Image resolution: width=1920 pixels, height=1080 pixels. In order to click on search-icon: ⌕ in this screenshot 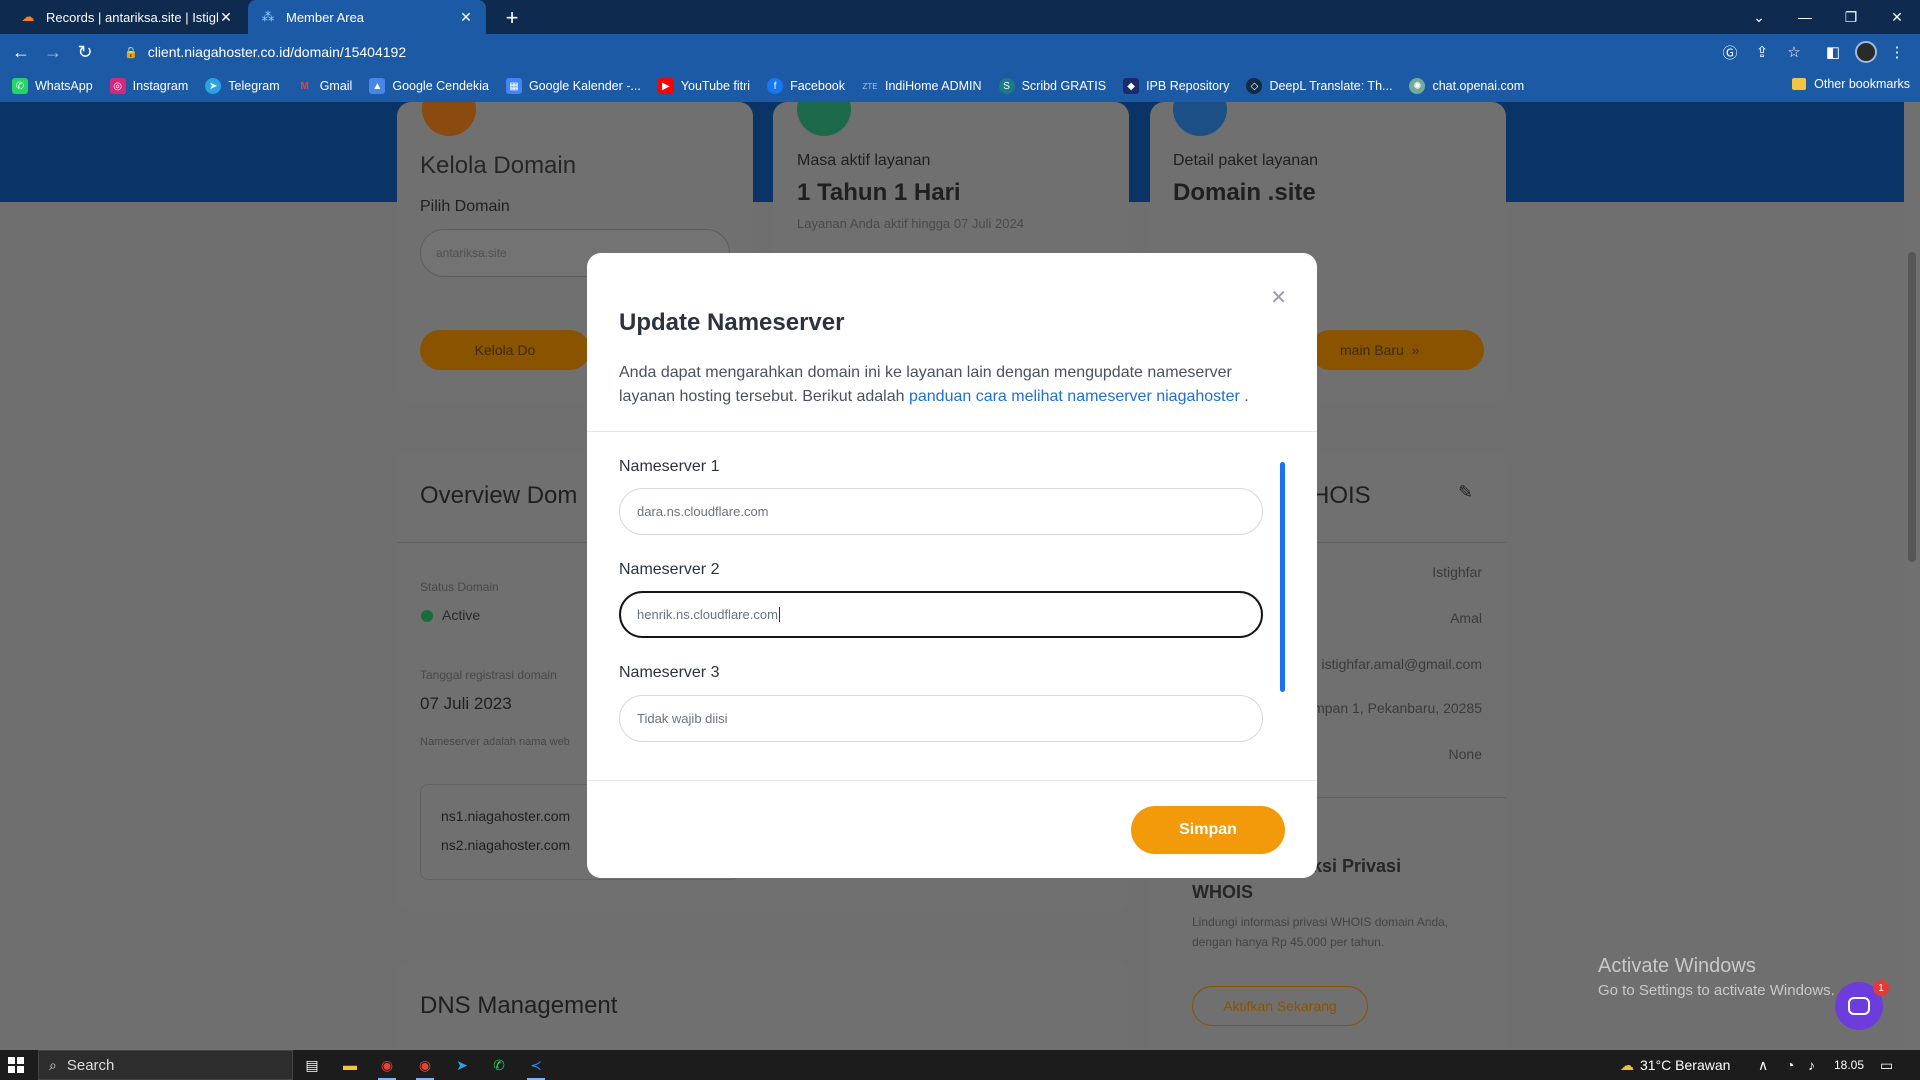, I will do `click(53, 1064)`.